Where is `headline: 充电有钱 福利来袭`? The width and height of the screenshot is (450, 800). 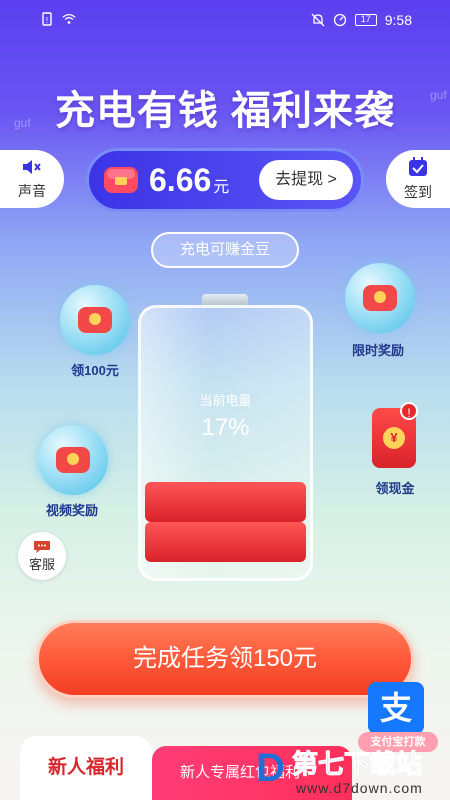 headline: 充电有钱 福利来袭 is located at coordinates (225, 111).